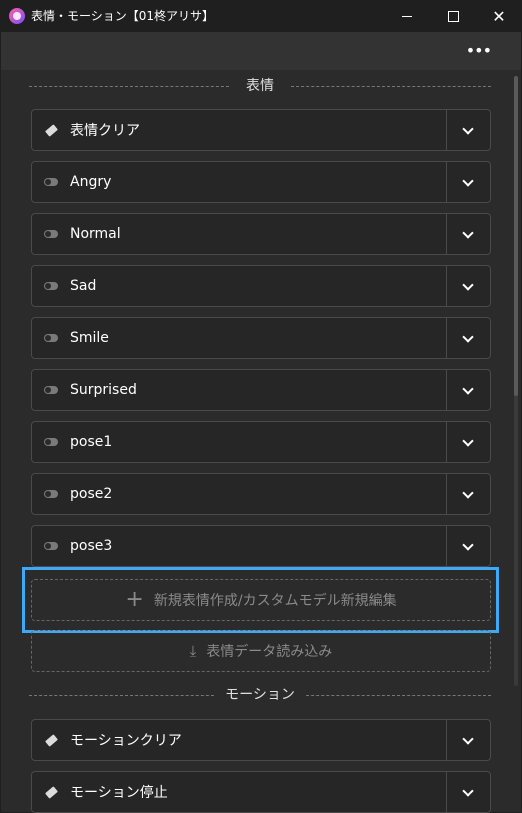 This screenshot has width=522, height=813. Describe the element at coordinates (239, 494) in the screenshot. I see `expression-button: pose2` at that location.